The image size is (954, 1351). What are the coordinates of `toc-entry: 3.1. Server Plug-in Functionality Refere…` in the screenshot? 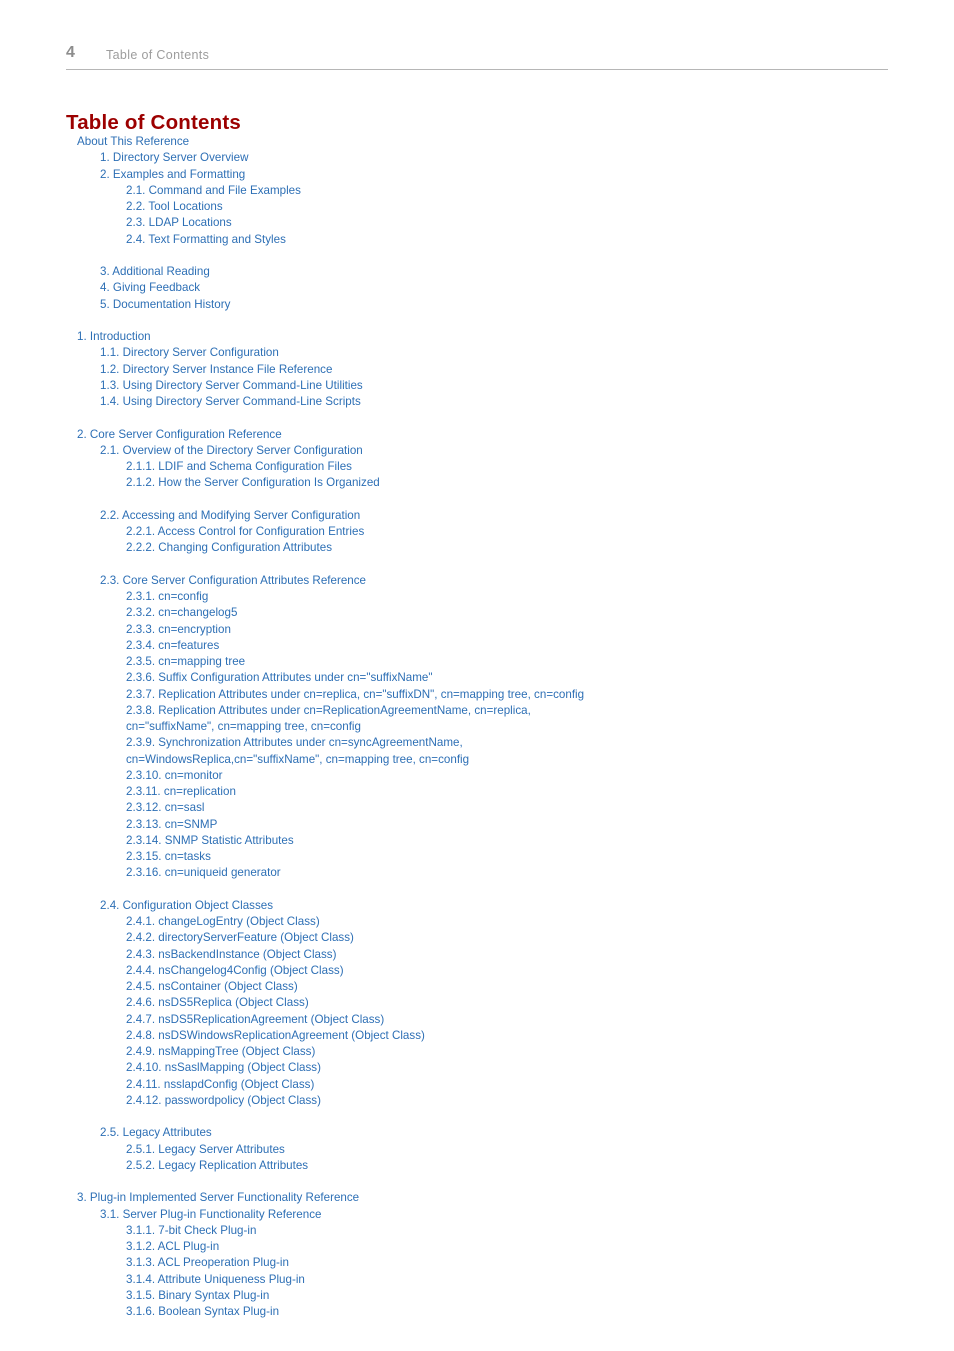 It's located at (481, 1215).